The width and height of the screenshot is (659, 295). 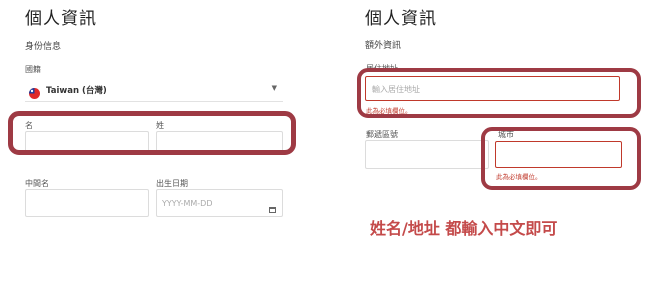 What do you see at coordinates (427, 154) in the screenshot?
I see `postal-code-input` at bounding box center [427, 154].